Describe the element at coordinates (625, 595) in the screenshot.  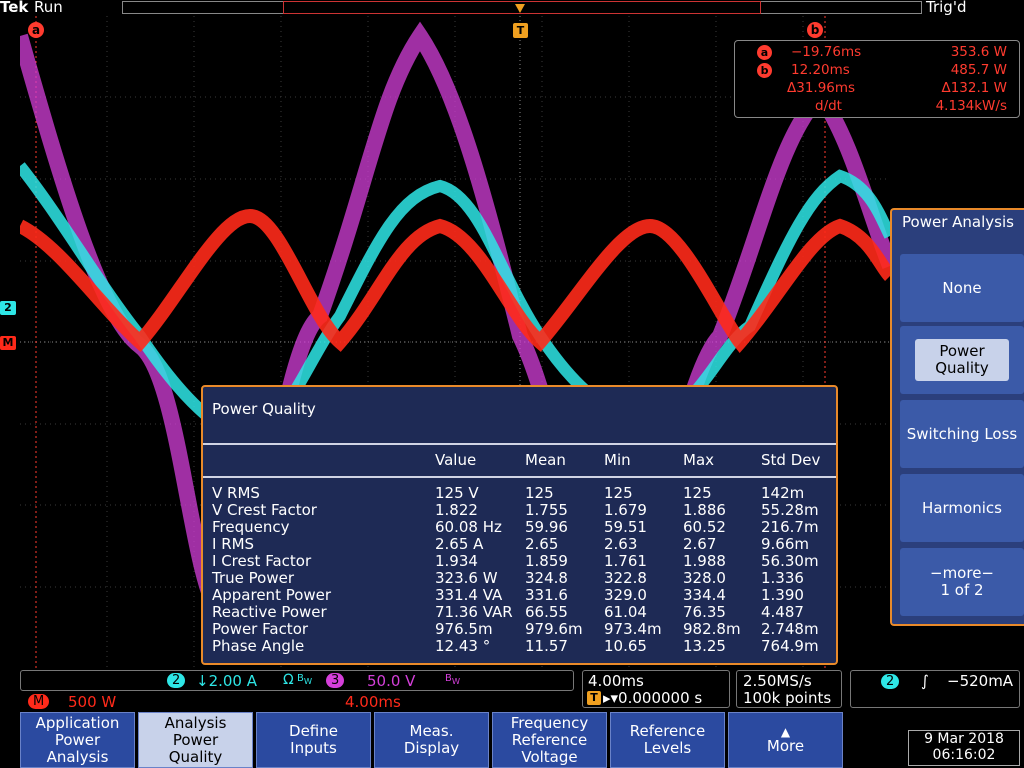
I see `table-cell: 329.0` at that location.